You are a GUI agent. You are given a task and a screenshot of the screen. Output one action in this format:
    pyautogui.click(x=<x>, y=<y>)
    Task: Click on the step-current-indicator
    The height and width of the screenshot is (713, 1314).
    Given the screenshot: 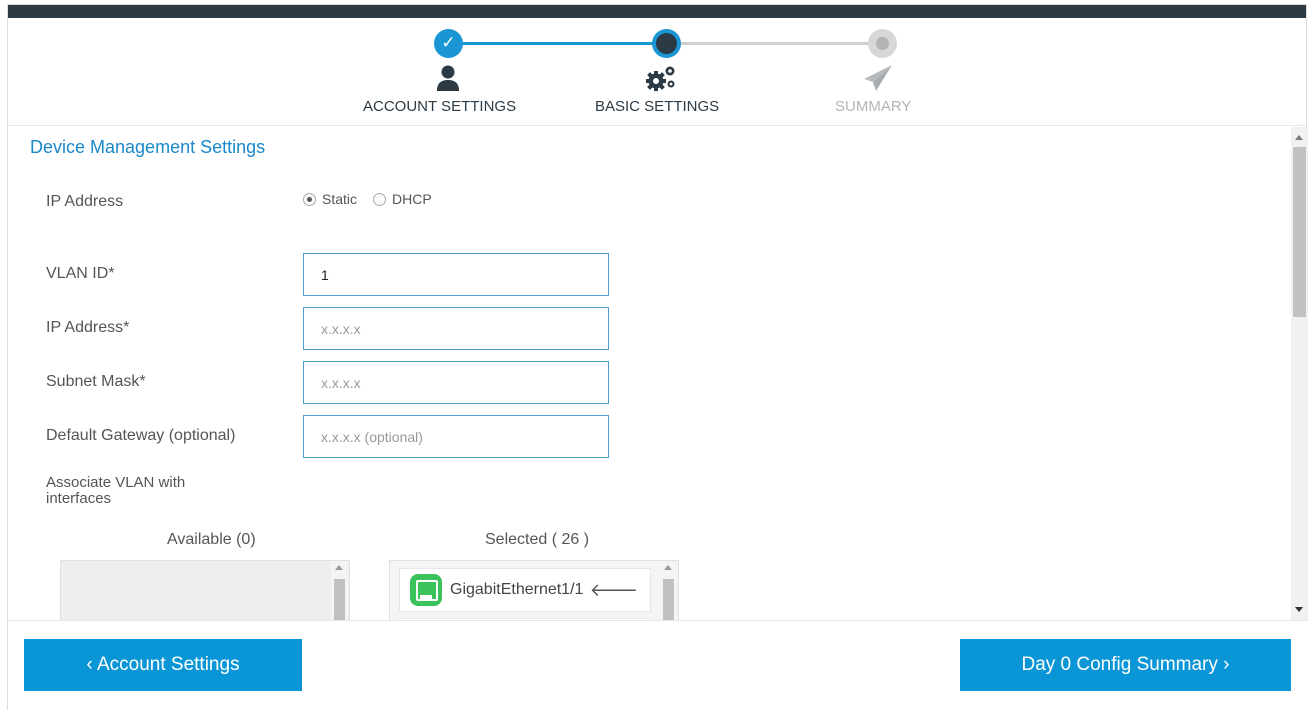 What is the action you would take?
    pyautogui.click(x=666, y=43)
    